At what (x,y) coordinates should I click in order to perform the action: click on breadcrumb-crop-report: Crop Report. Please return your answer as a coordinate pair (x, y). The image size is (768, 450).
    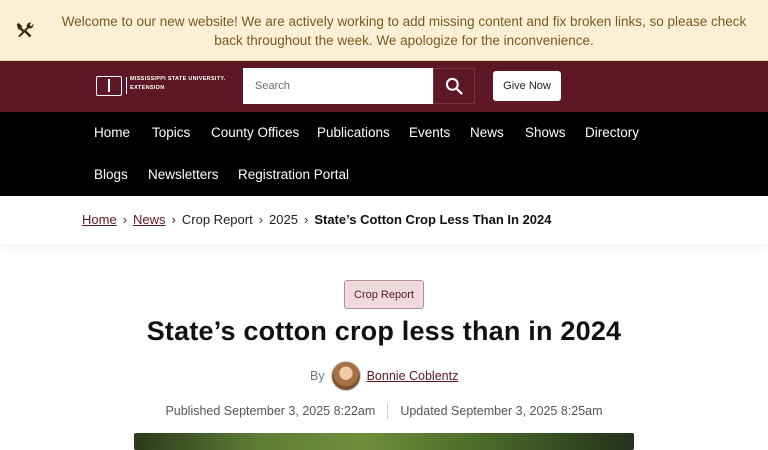
    Looking at the image, I should click on (217, 219).